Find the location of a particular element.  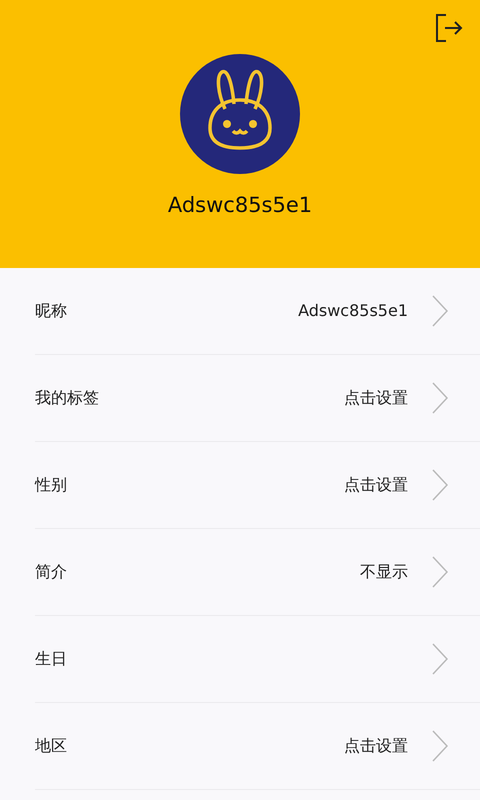

setting-value: Adswc85s5e1 is located at coordinates (353, 311).